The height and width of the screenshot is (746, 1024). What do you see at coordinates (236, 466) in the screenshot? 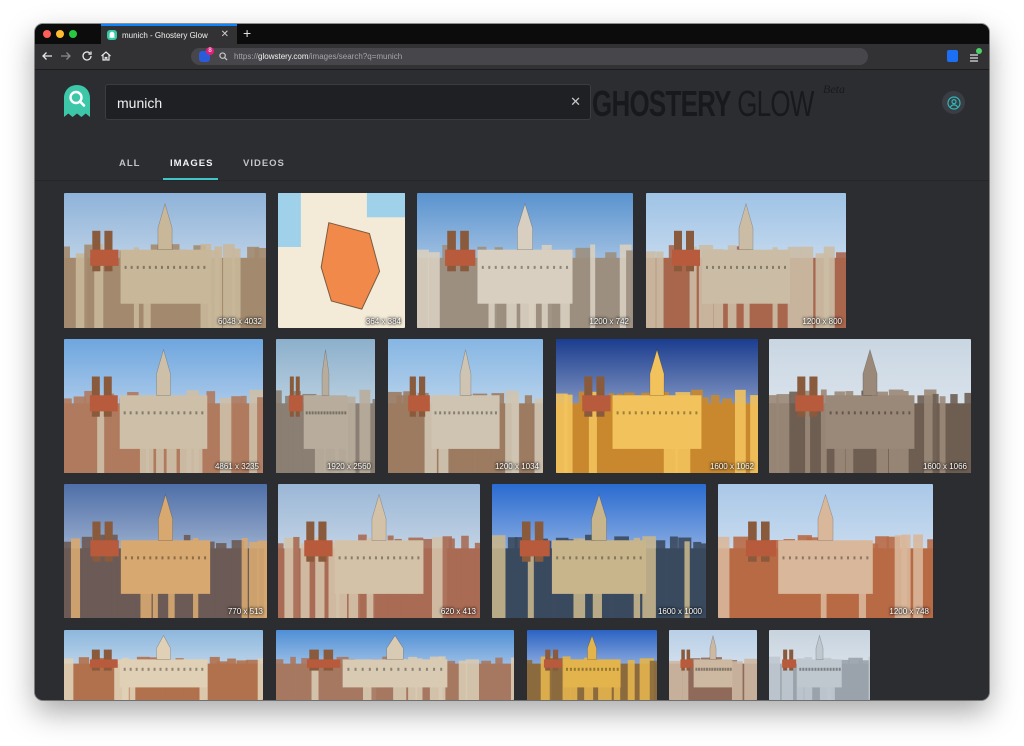
I see `image-dimensions: 4861 x 3235` at bounding box center [236, 466].